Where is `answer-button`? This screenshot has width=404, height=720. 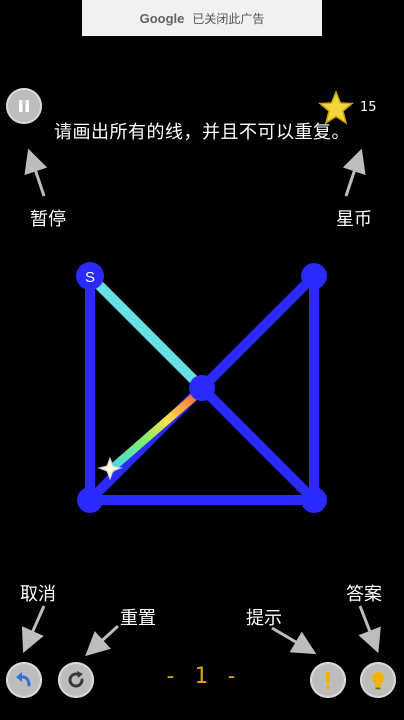
answer-button is located at coordinates (378, 680).